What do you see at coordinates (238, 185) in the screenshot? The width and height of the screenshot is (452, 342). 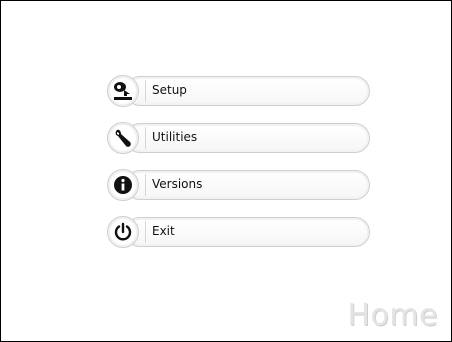 I see `menu-item-versions: Versions` at bounding box center [238, 185].